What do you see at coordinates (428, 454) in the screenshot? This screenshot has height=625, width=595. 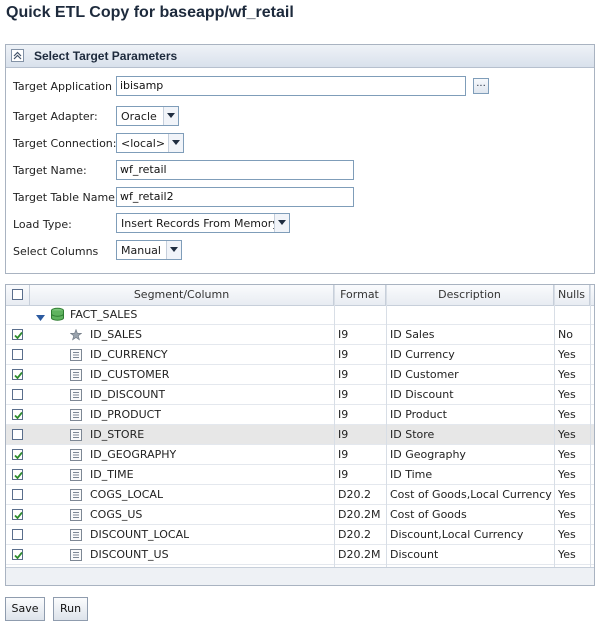 I see `column-description: ID Geography` at bounding box center [428, 454].